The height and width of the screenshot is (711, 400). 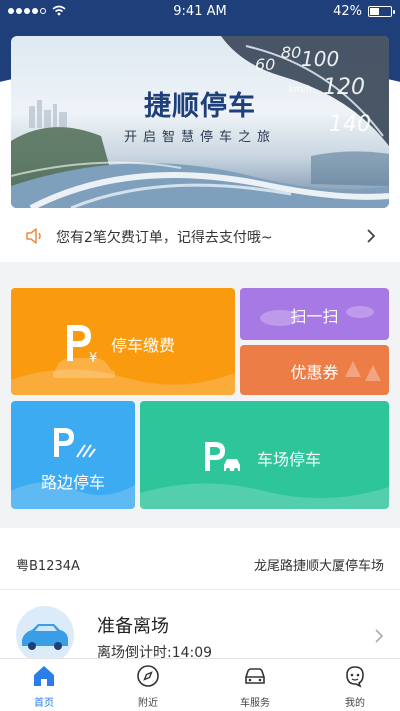 I want to click on car-service-icon, so click(x=255, y=676).